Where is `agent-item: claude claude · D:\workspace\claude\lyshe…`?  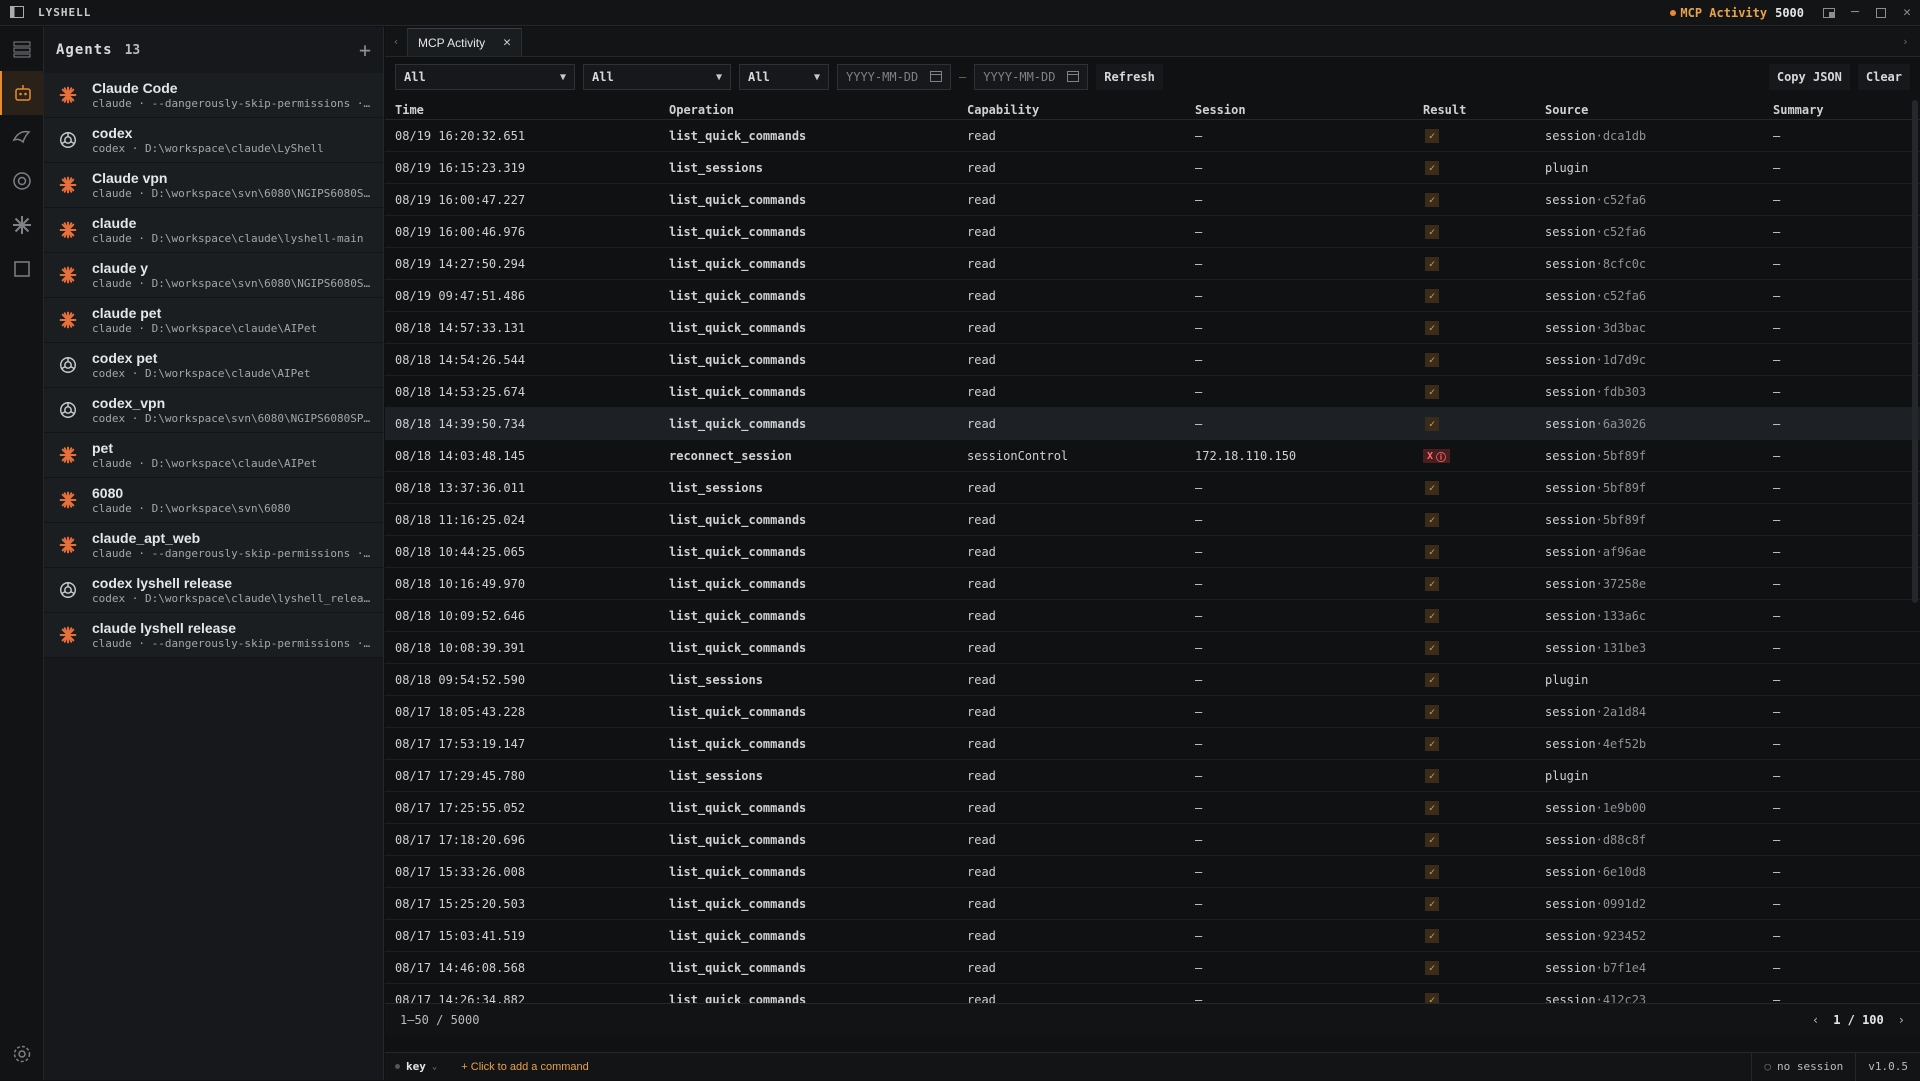 agent-item: claude claude · D:\workspace\claude\lyshe… is located at coordinates (213, 230).